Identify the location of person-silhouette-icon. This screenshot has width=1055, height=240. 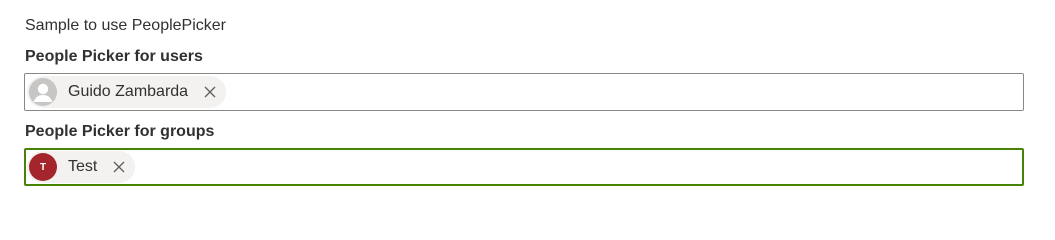
(43, 92).